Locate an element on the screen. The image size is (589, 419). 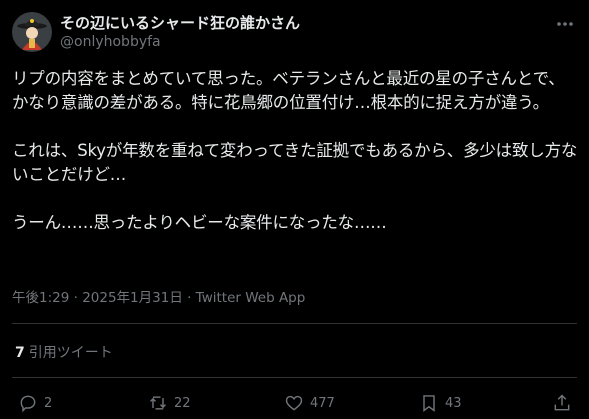
like-count: 477 is located at coordinates (322, 403).